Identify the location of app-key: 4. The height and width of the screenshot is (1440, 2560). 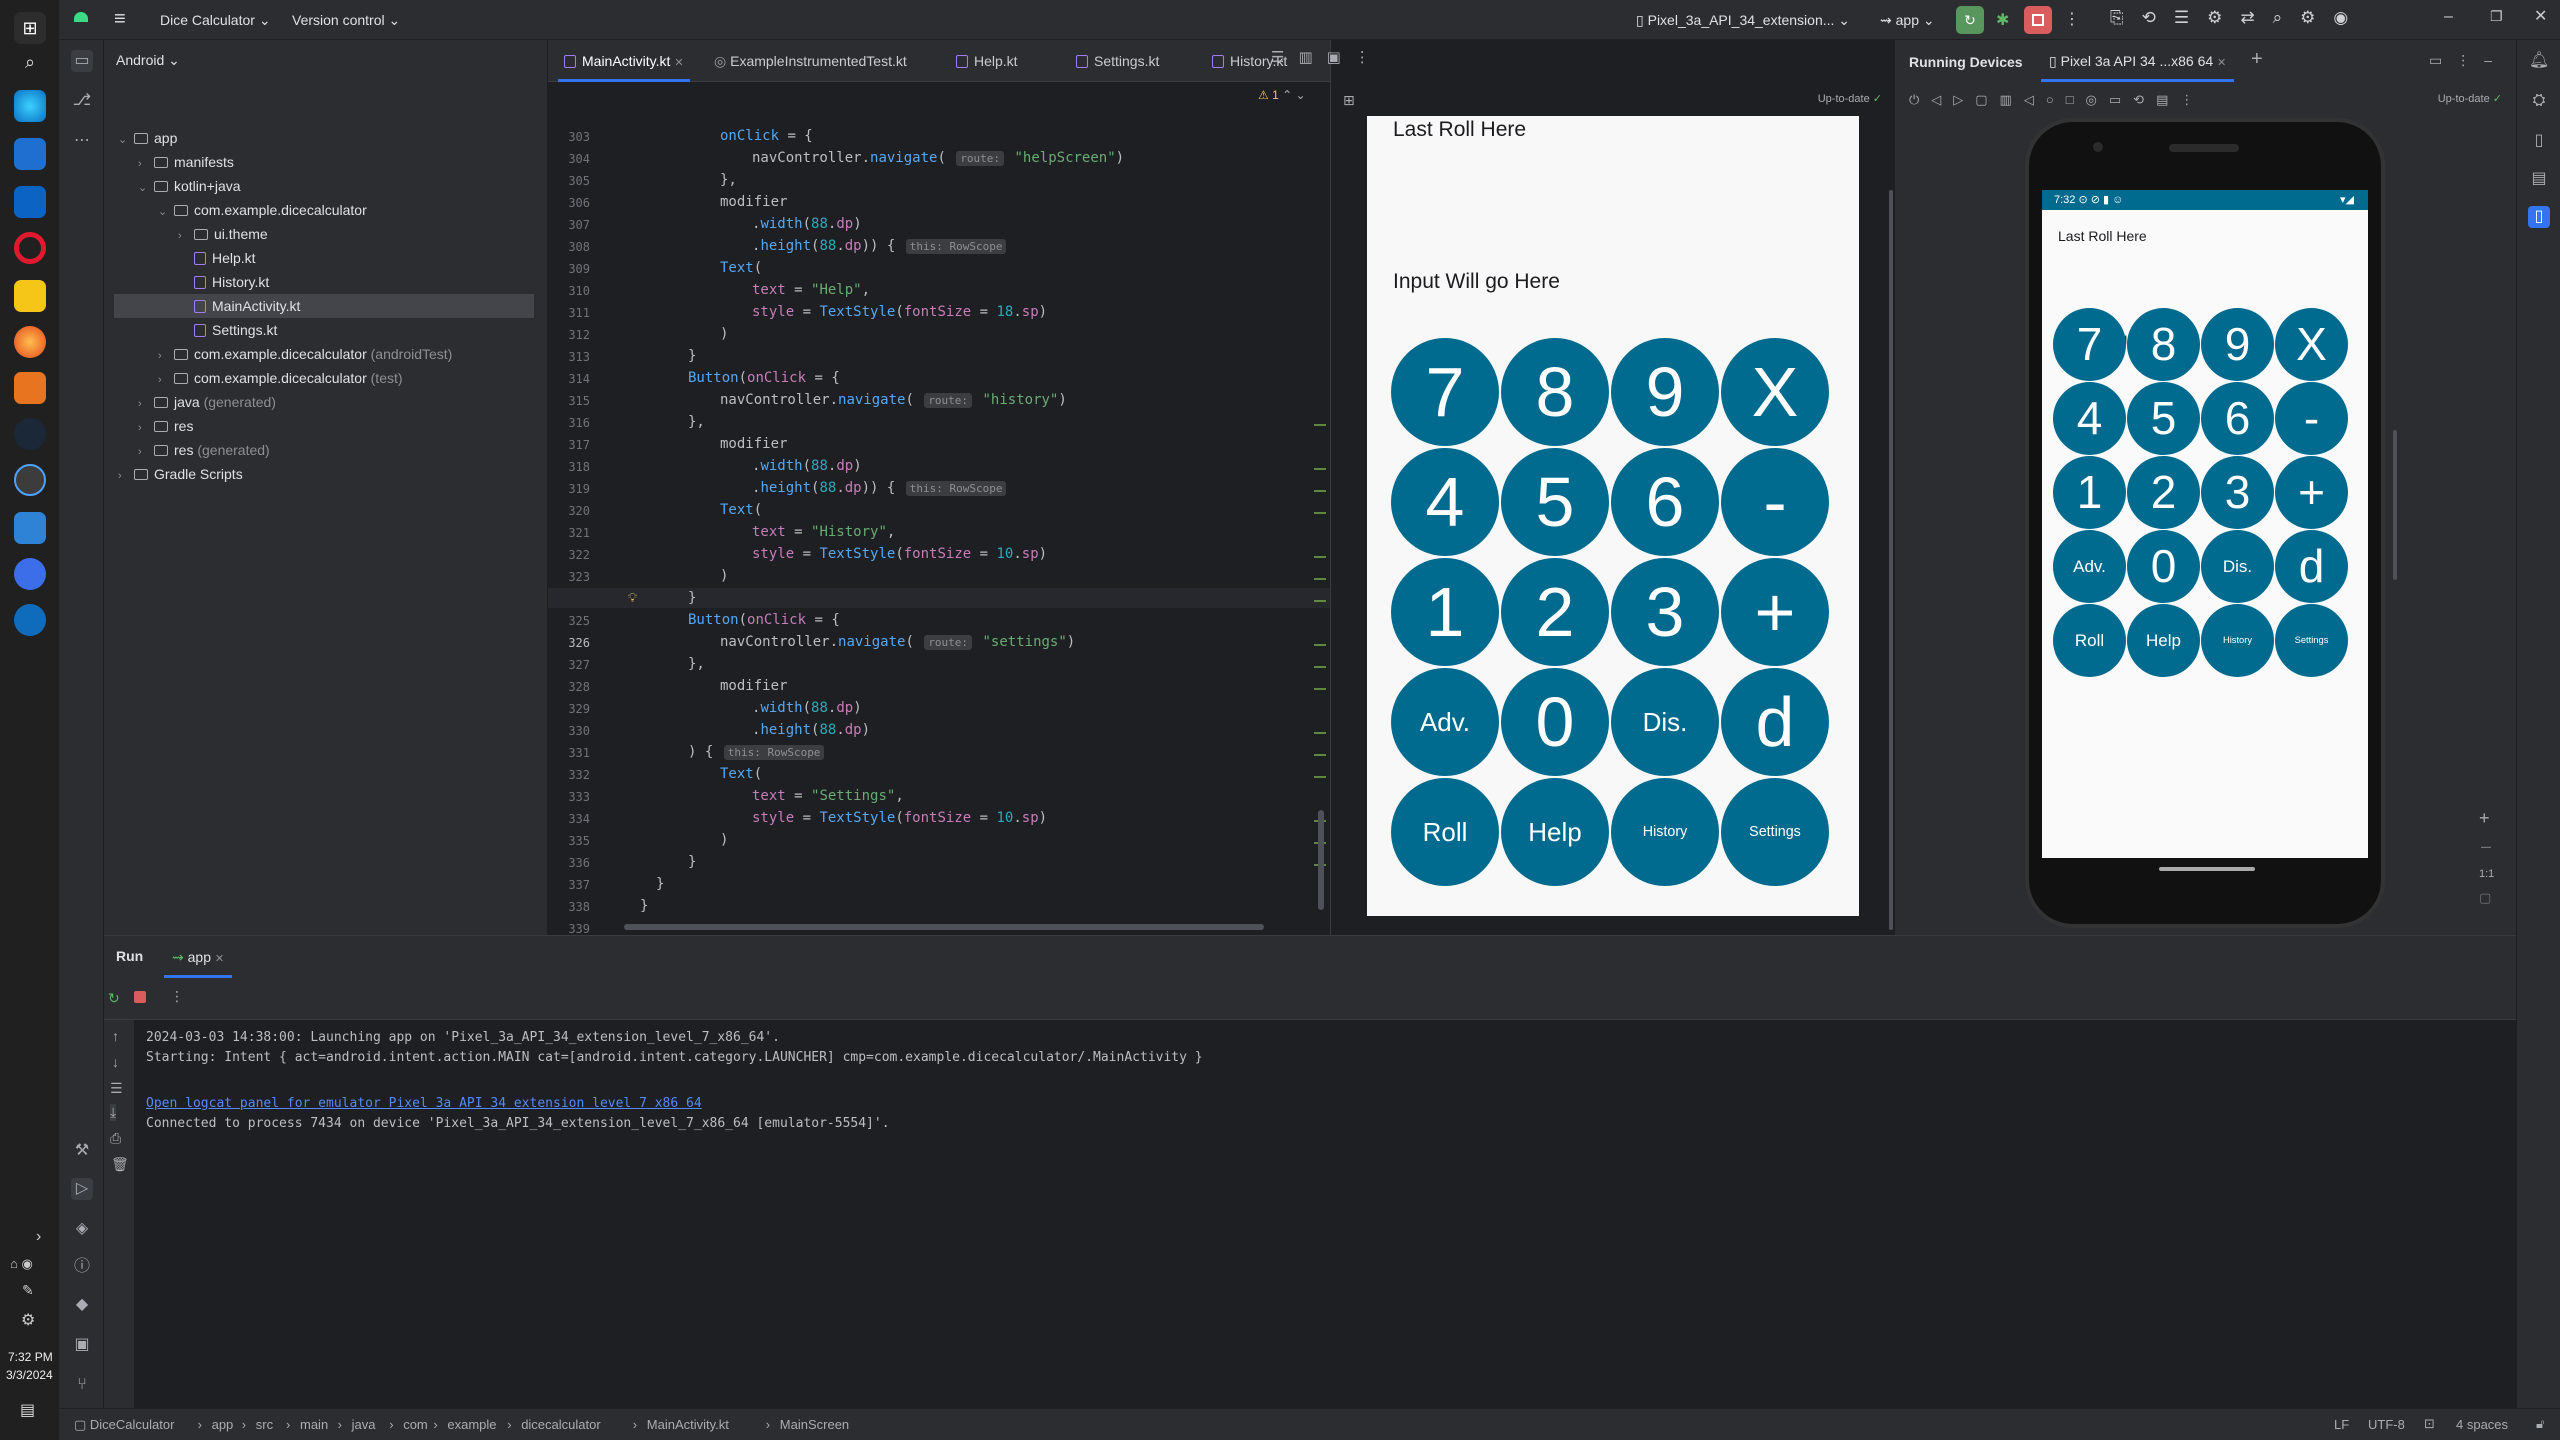
(2089, 418).